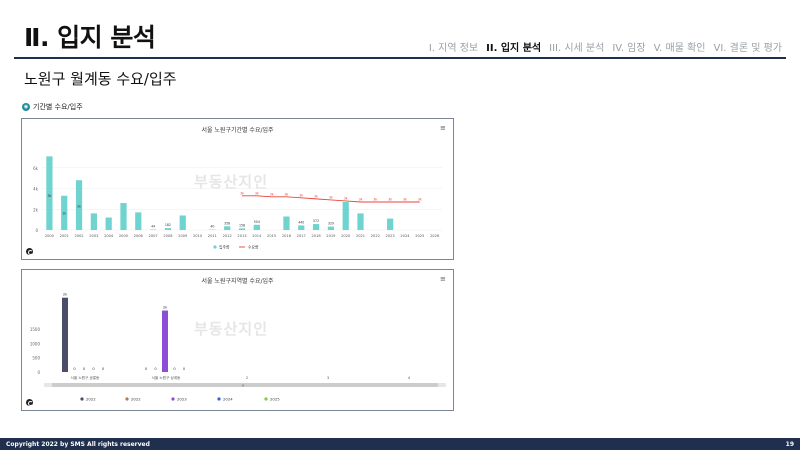  I want to click on x-tick-label: 3, so click(328, 378).